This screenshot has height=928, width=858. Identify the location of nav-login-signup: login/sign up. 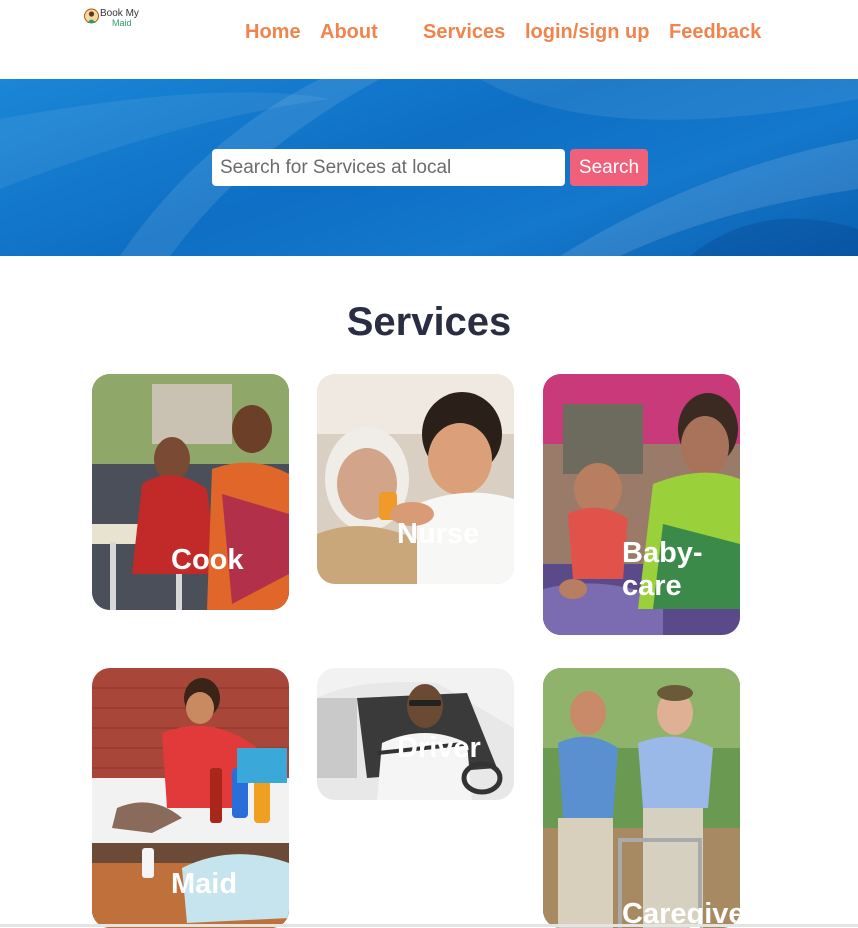
(587, 32).